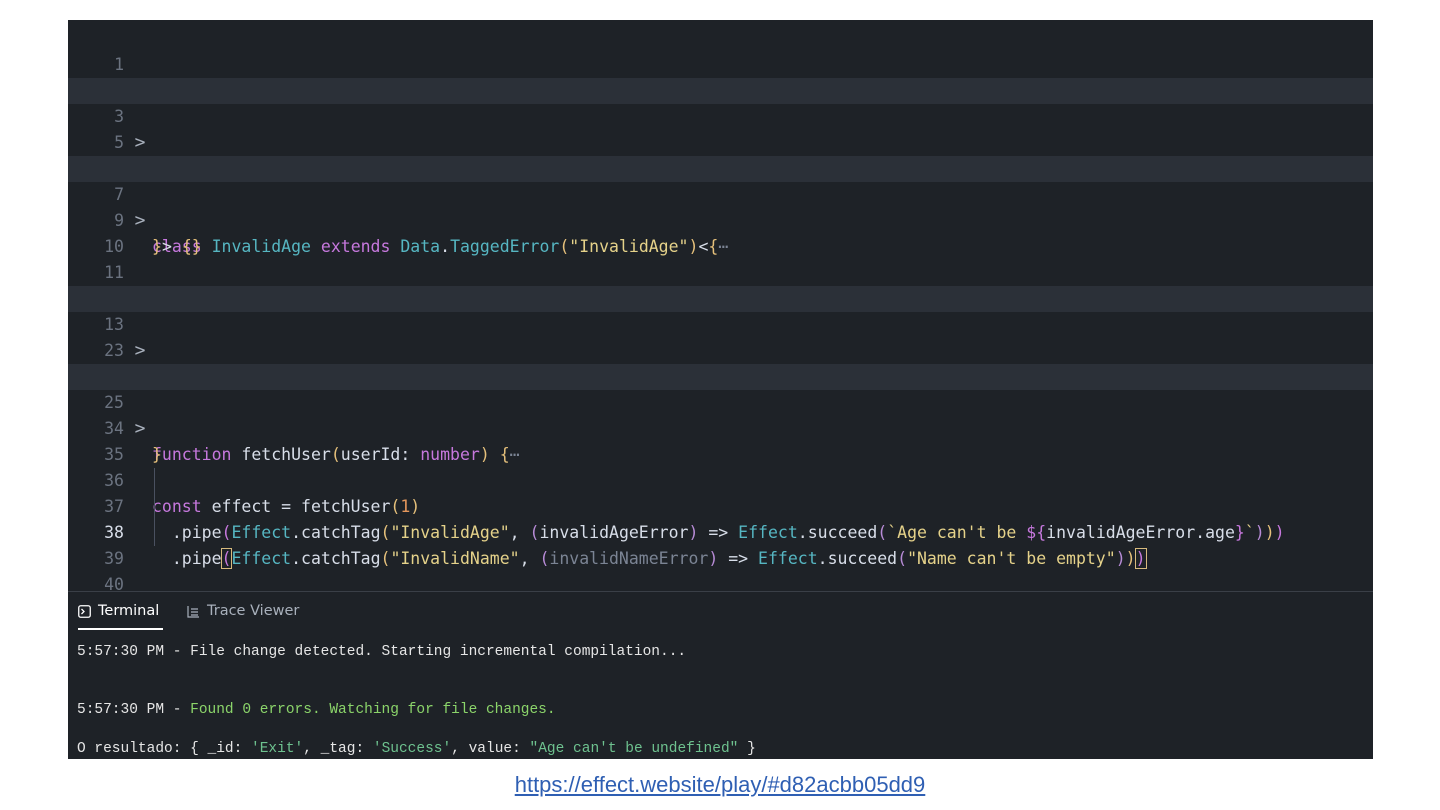 The width and height of the screenshot is (1440, 810). I want to click on tab-terminal: Terminal, so click(121, 611).